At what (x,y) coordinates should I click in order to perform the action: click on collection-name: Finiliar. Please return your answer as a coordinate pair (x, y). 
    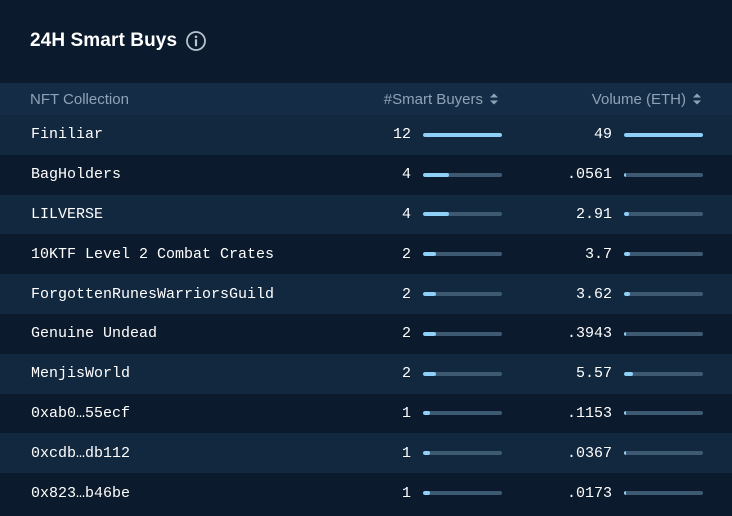
    Looking at the image, I should click on (165, 134).